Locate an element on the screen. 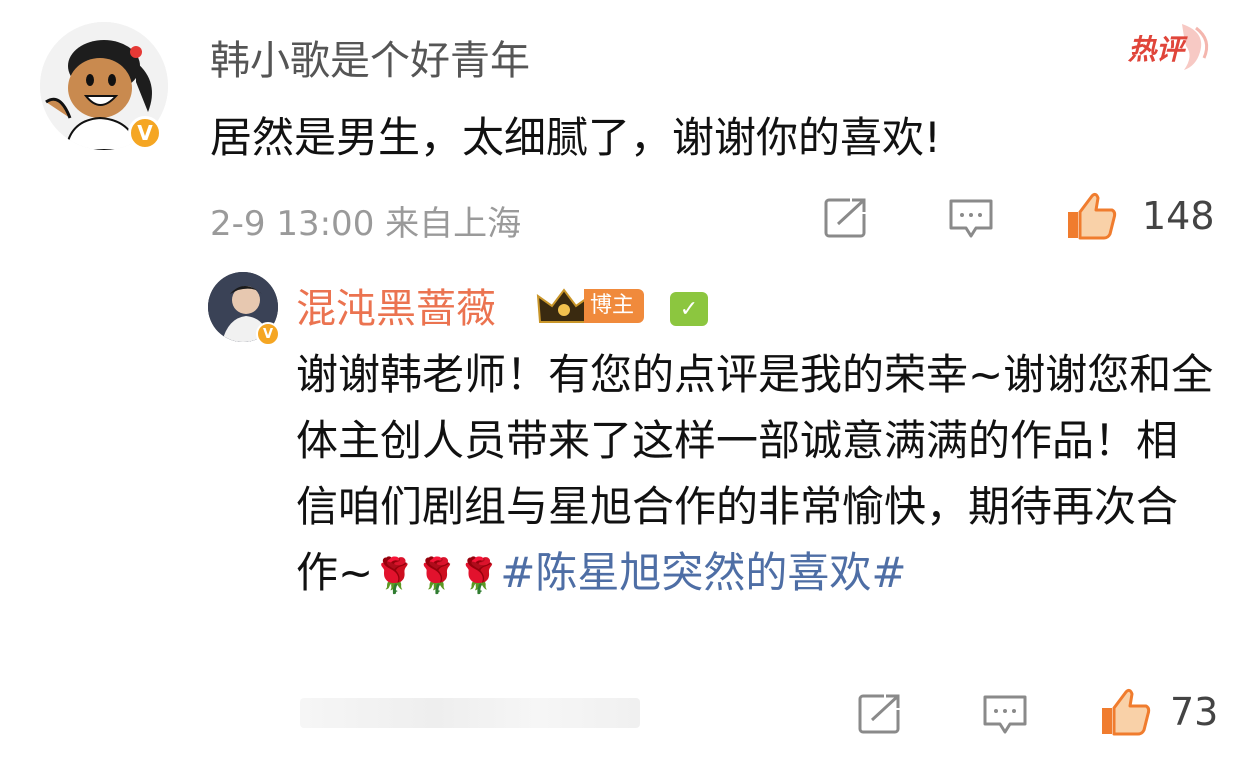  hashtag-link: #陈星旭突然的喜欢# is located at coordinates (703, 572).